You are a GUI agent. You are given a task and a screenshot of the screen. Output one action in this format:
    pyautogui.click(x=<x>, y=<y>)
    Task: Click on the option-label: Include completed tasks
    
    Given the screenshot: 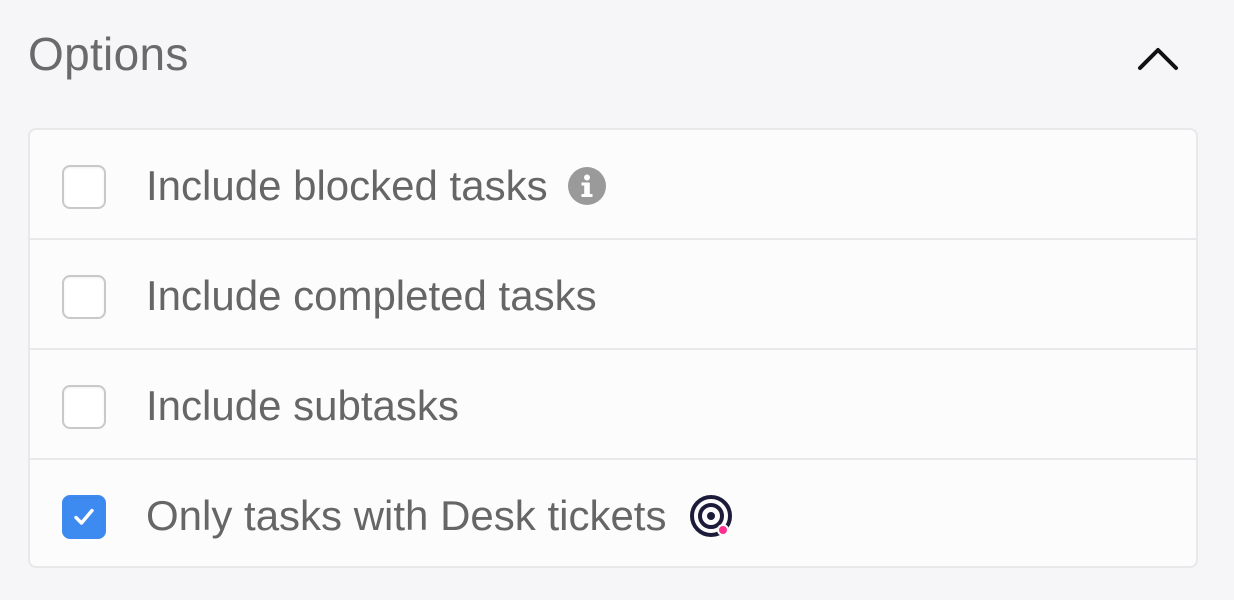 What is the action you would take?
    pyautogui.click(x=371, y=295)
    